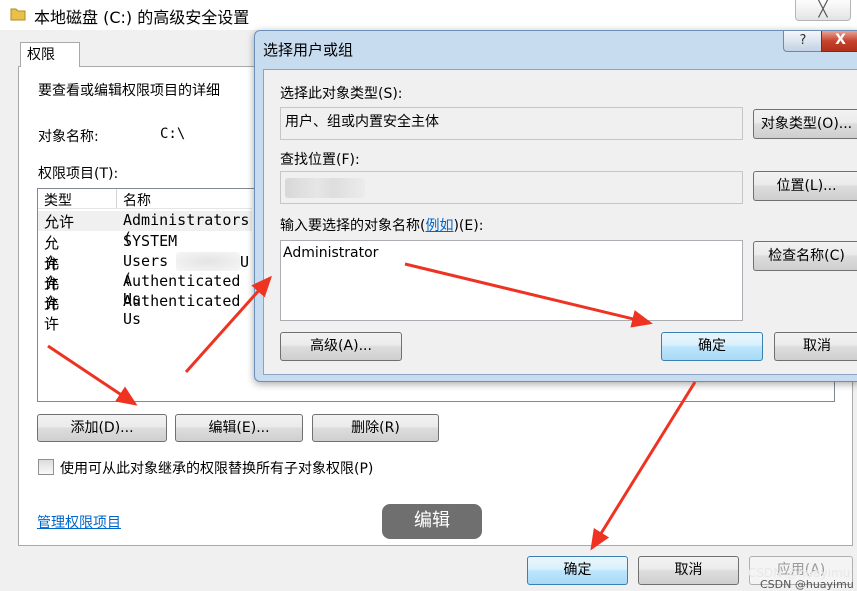  What do you see at coordinates (50, 54) in the screenshot?
I see `tab-permissions: 权限` at bounding box center [50, 54].